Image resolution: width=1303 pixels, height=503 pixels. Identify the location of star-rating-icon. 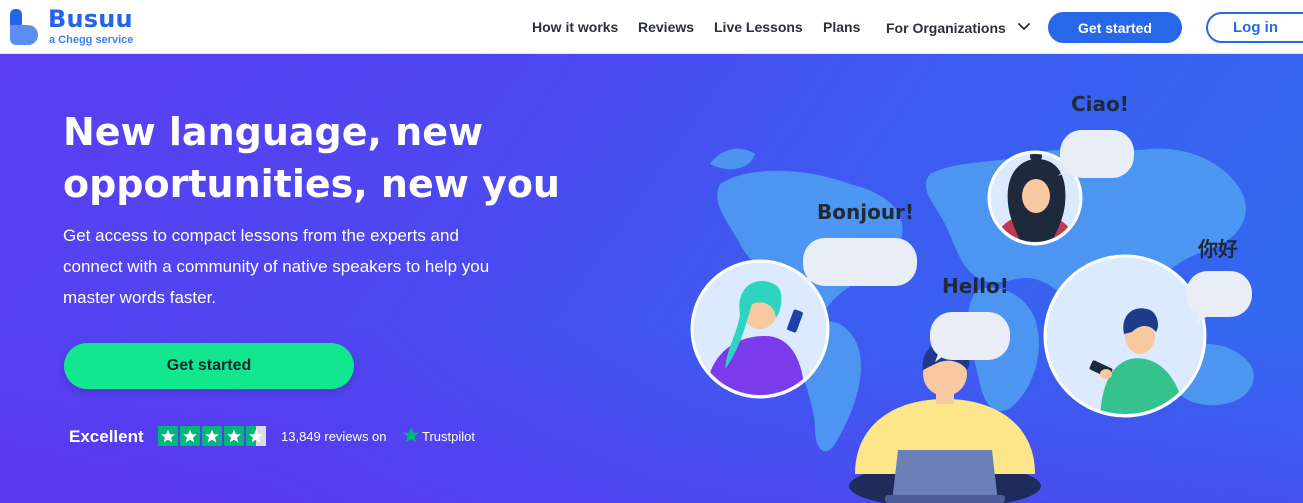
(212, 436).